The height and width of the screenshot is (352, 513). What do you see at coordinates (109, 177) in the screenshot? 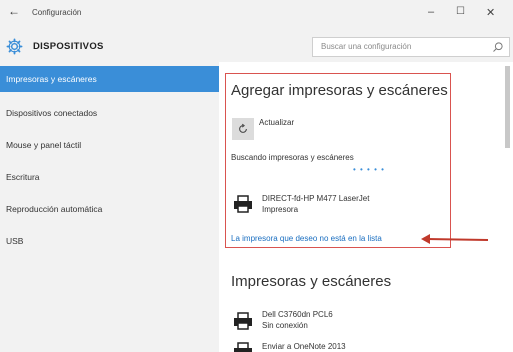
I see `sidebar-item-typing: Escritura` at bounding box center [109, 177].